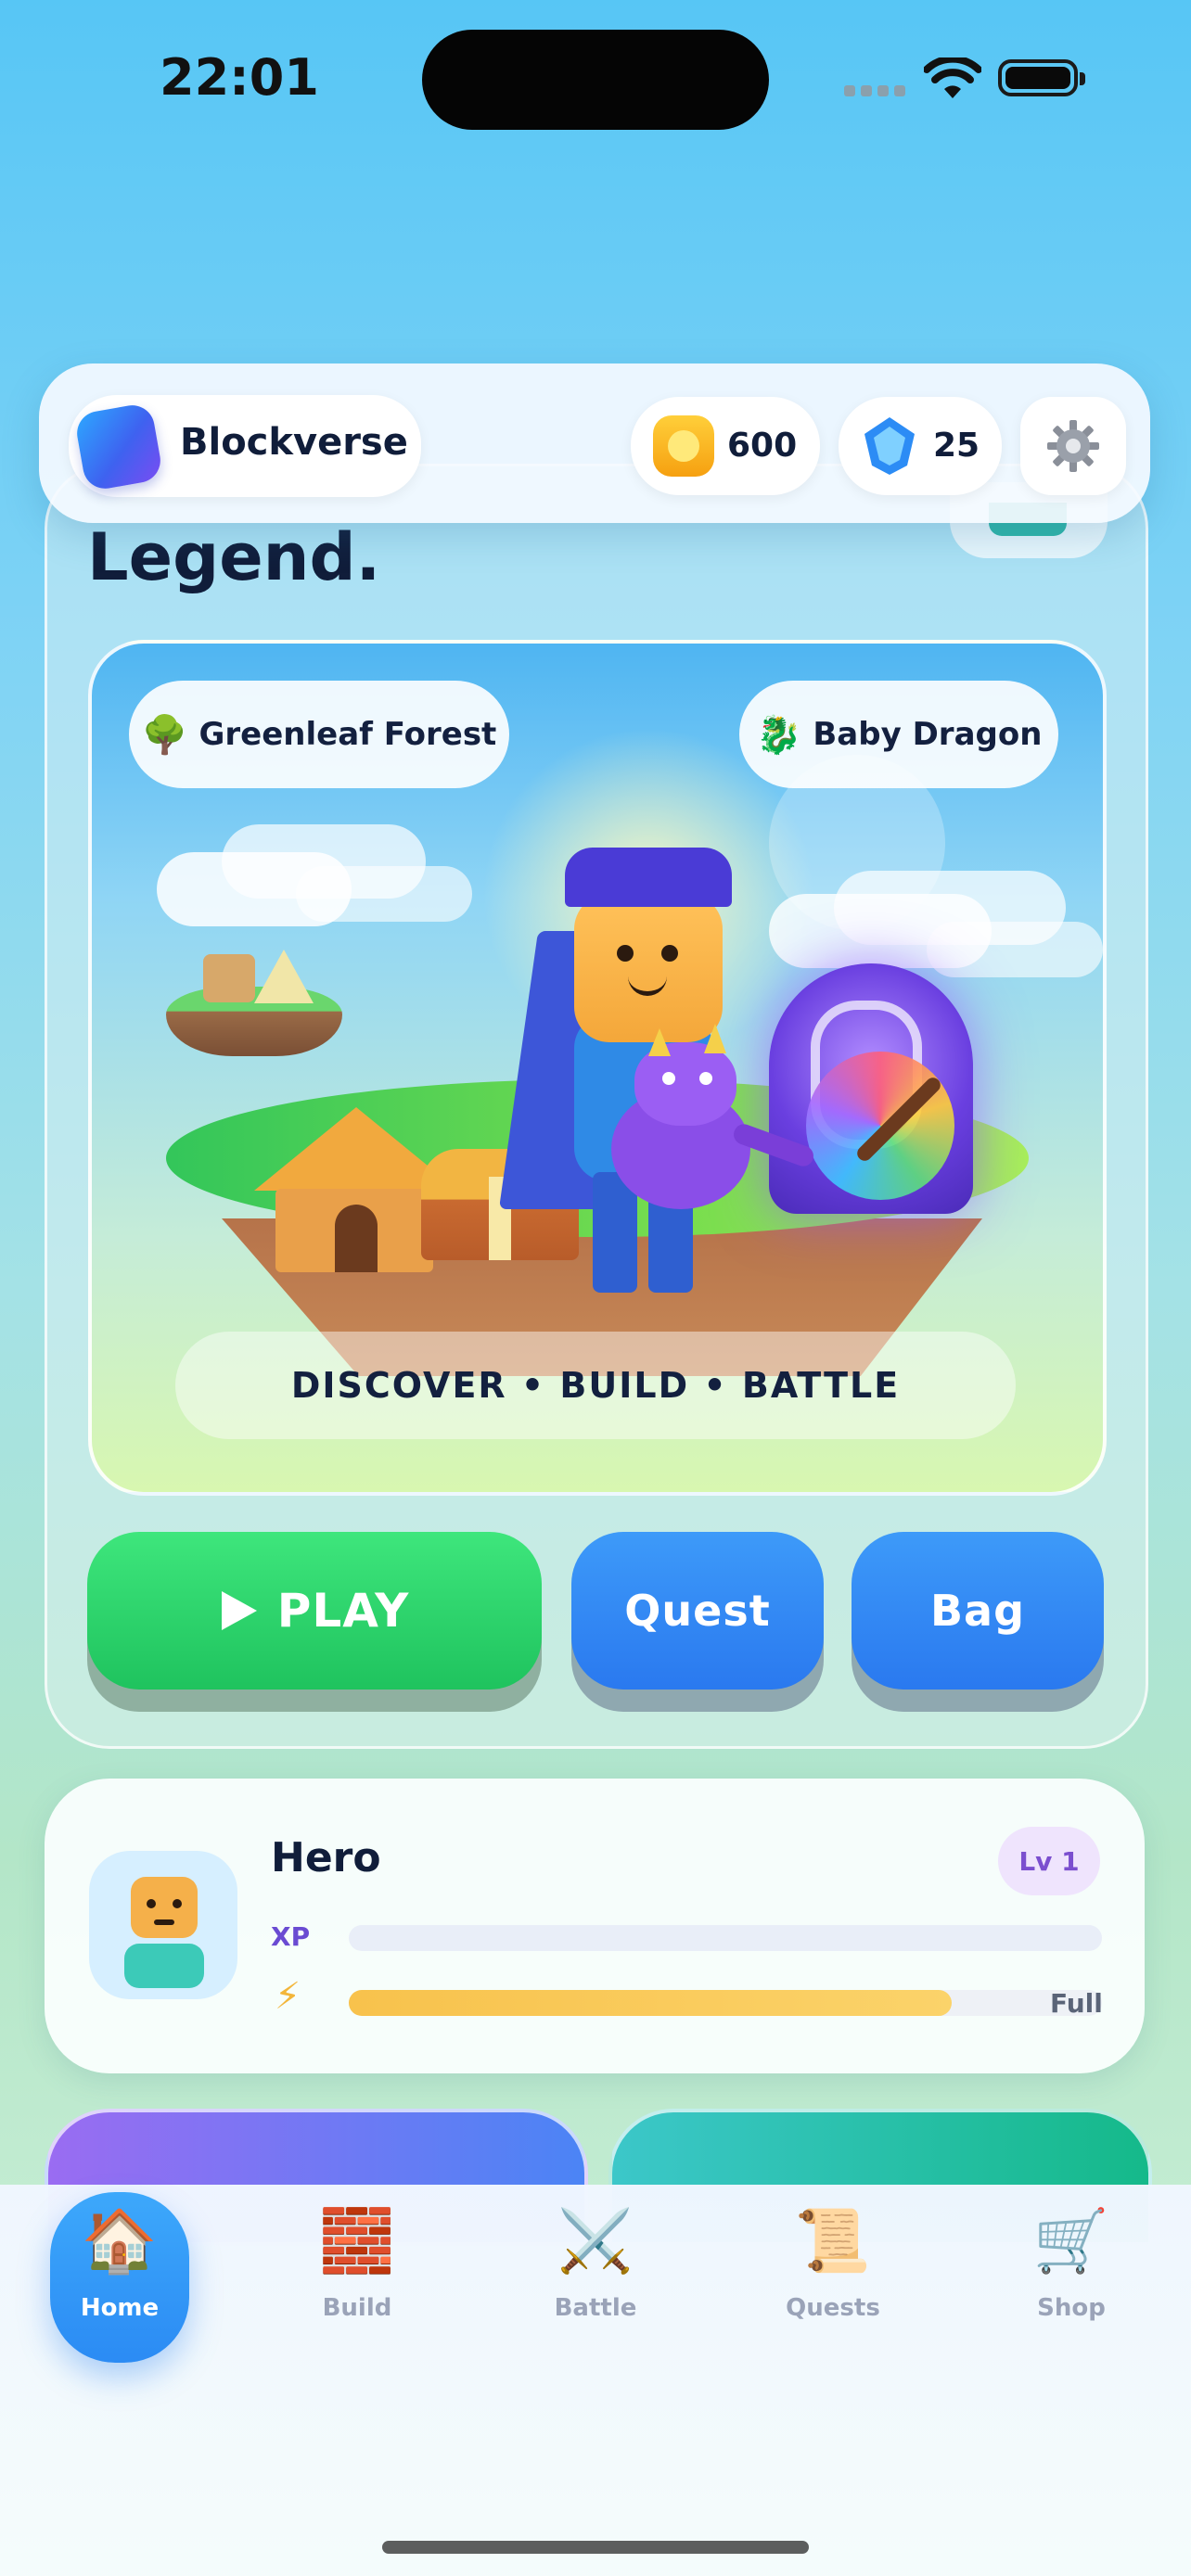 This screenshot has height=2576, width=1191. I want to click on nav-item-build: 🧱 Build, so click(357, 2277).